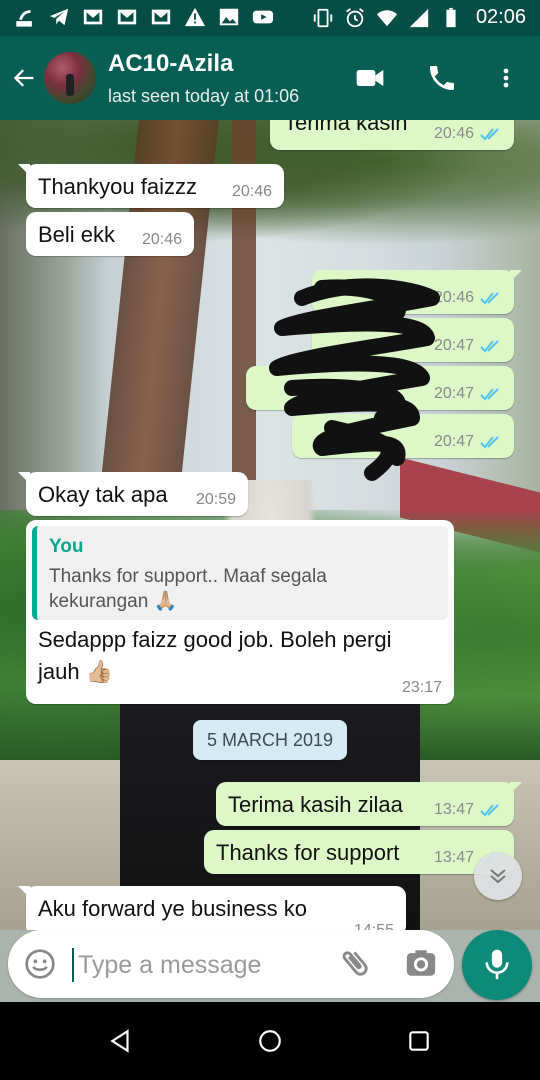 The image size is (540, 1080). Describe the element at coordinates (451, 17) in the screenshot. I see `battery-icon` at that location.